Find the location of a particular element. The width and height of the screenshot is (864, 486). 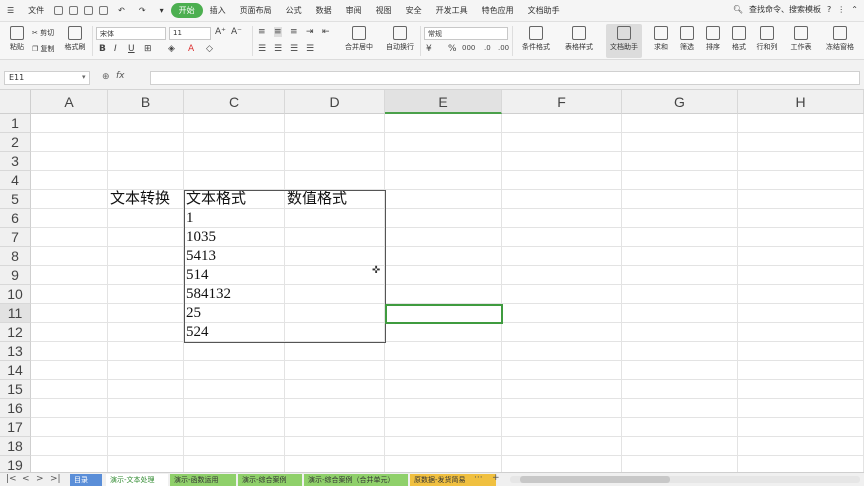

redo-icon: ↷ is located at coordinates (142, 10).